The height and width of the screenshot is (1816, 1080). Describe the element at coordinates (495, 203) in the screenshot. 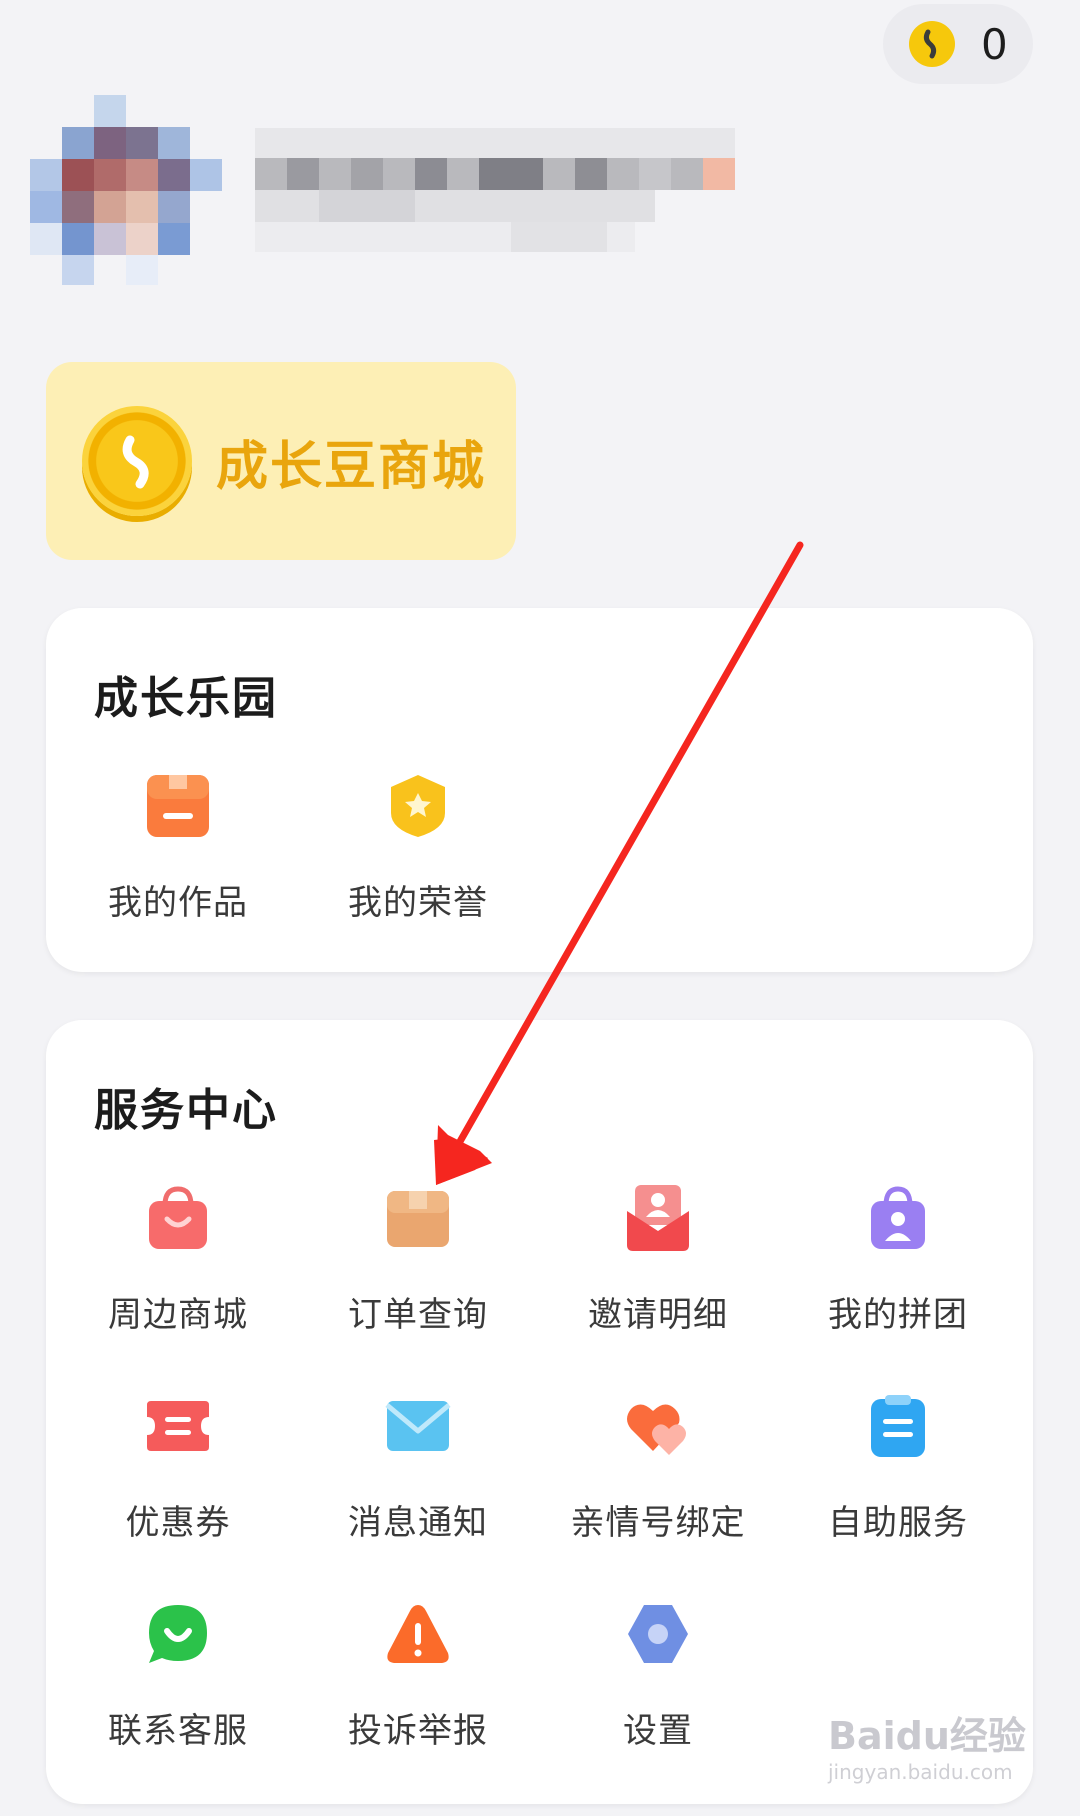

I see `user-info-blurred` at that location.